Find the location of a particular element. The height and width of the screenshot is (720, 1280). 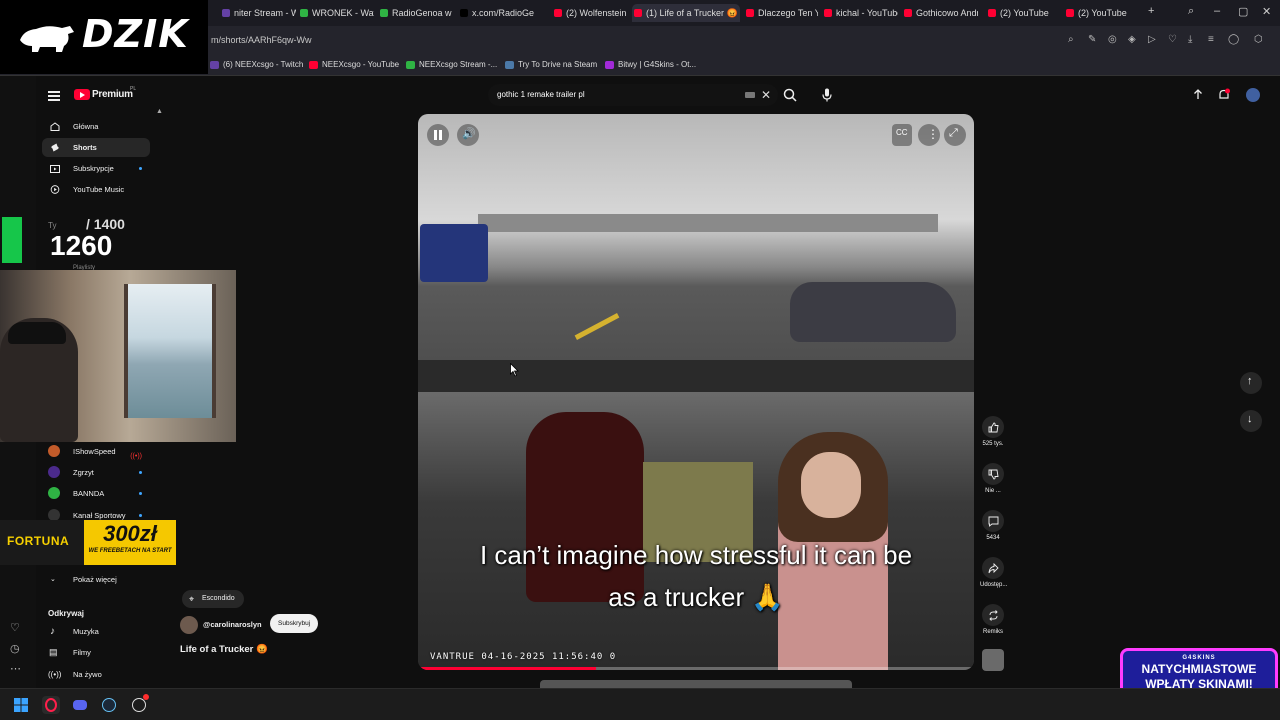

shield-icon: ◈ is located at coordinates (1132, 39).